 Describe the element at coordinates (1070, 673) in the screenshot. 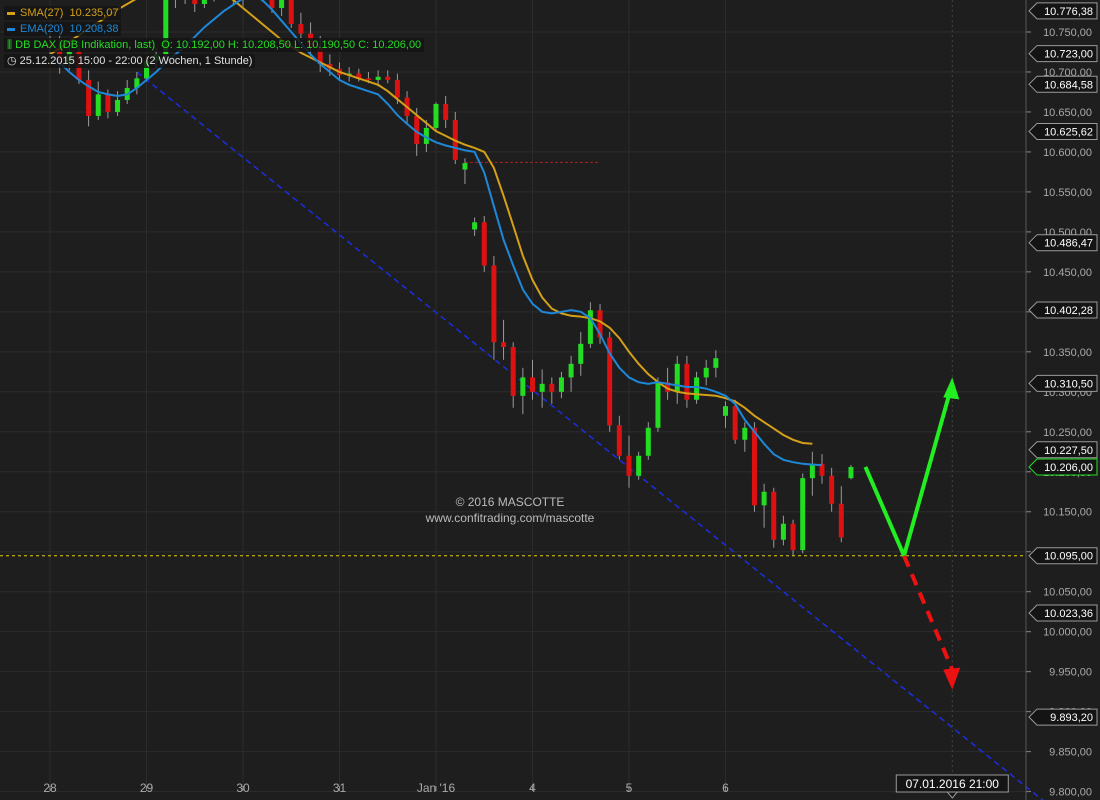

I see `y-tick-label: 9.950,00` at that location.